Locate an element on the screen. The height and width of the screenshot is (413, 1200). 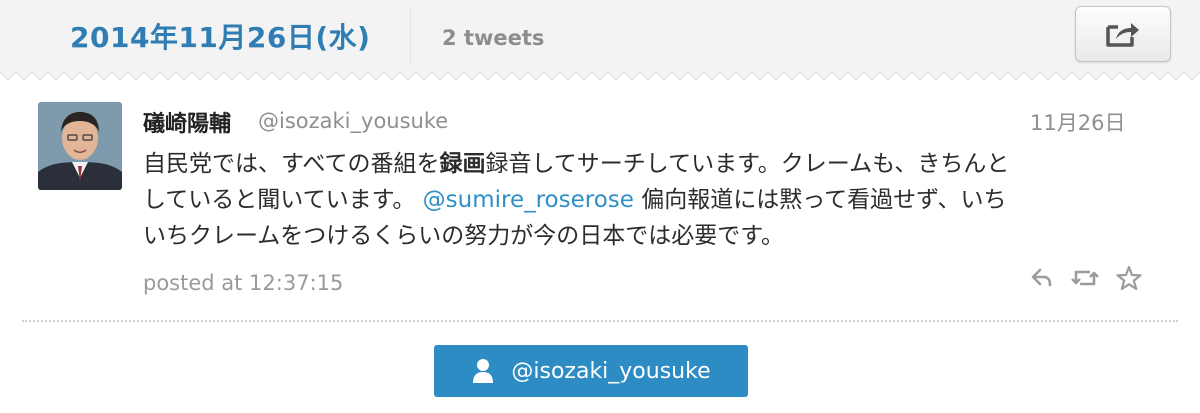
mention-link: @sumire_roserose is located at coordinates (528, 200).